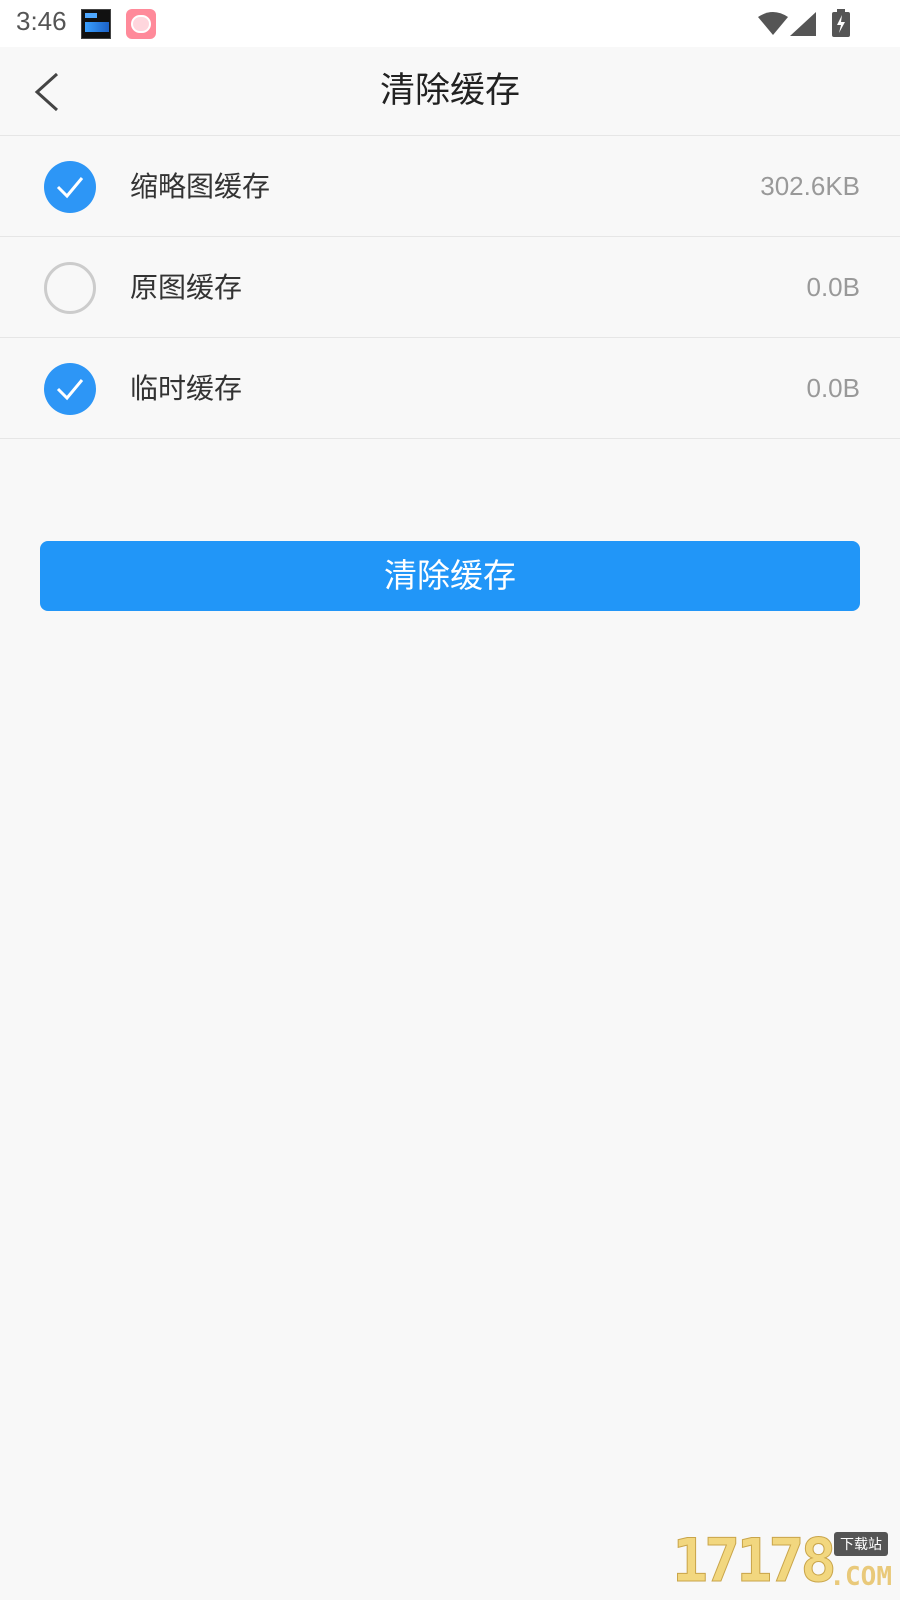 This screenshot has width=900, height=1600. I want to click on watermark-logo: 17178 下载站 .COM, so click(782, 1561).